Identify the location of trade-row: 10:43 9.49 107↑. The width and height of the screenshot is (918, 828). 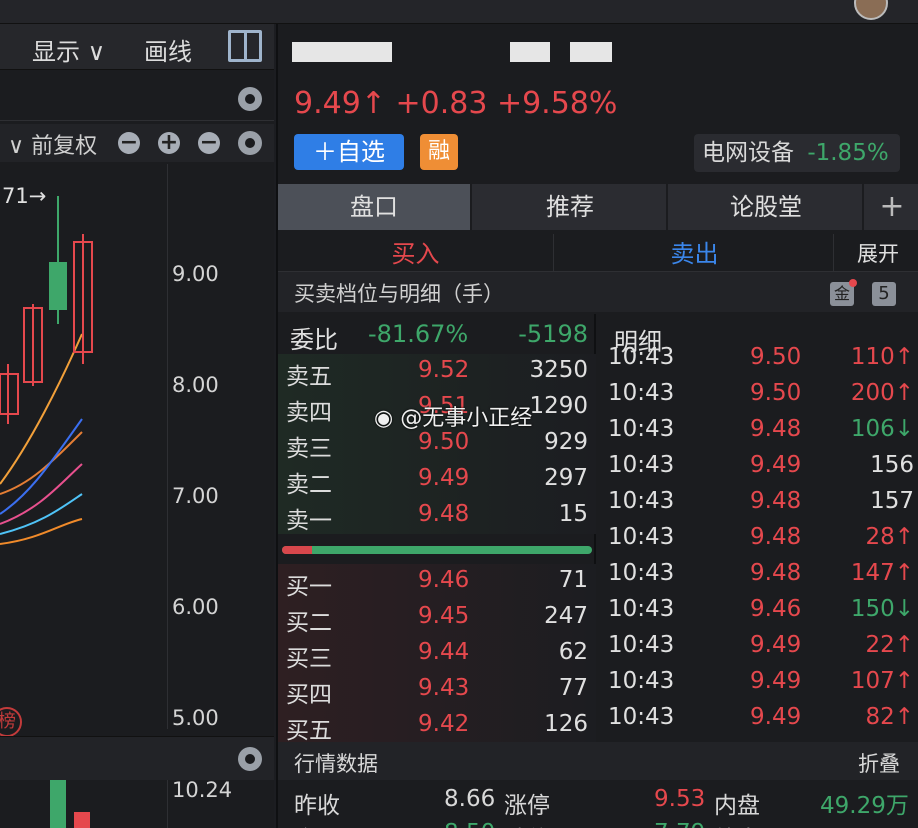
(758, 684).